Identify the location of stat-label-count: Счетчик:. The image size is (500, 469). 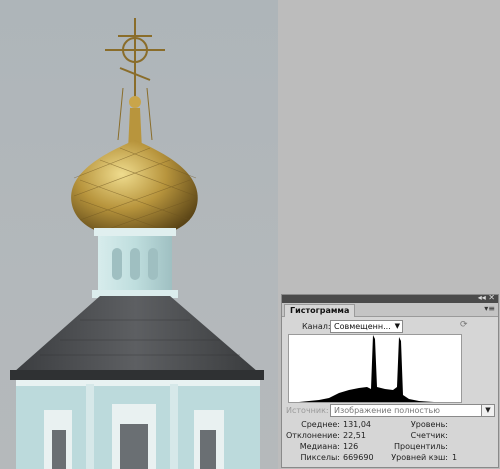
(429, 435).